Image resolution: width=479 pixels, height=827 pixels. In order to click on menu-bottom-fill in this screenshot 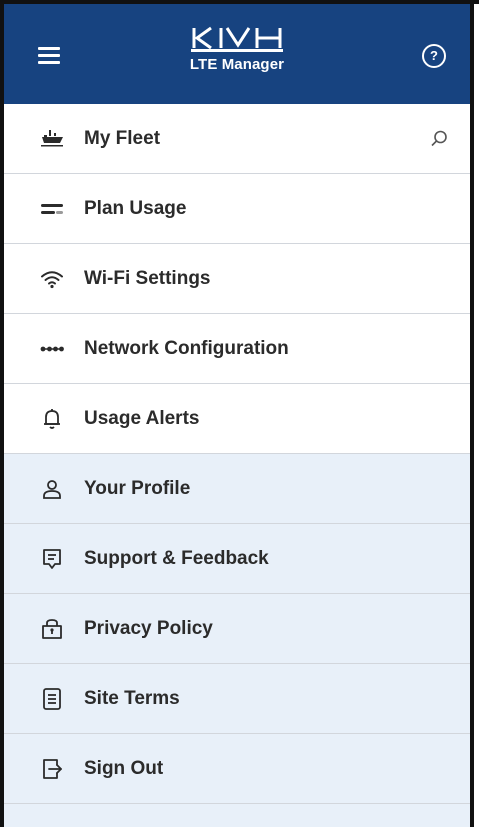, I will do `click(237, 815)`.